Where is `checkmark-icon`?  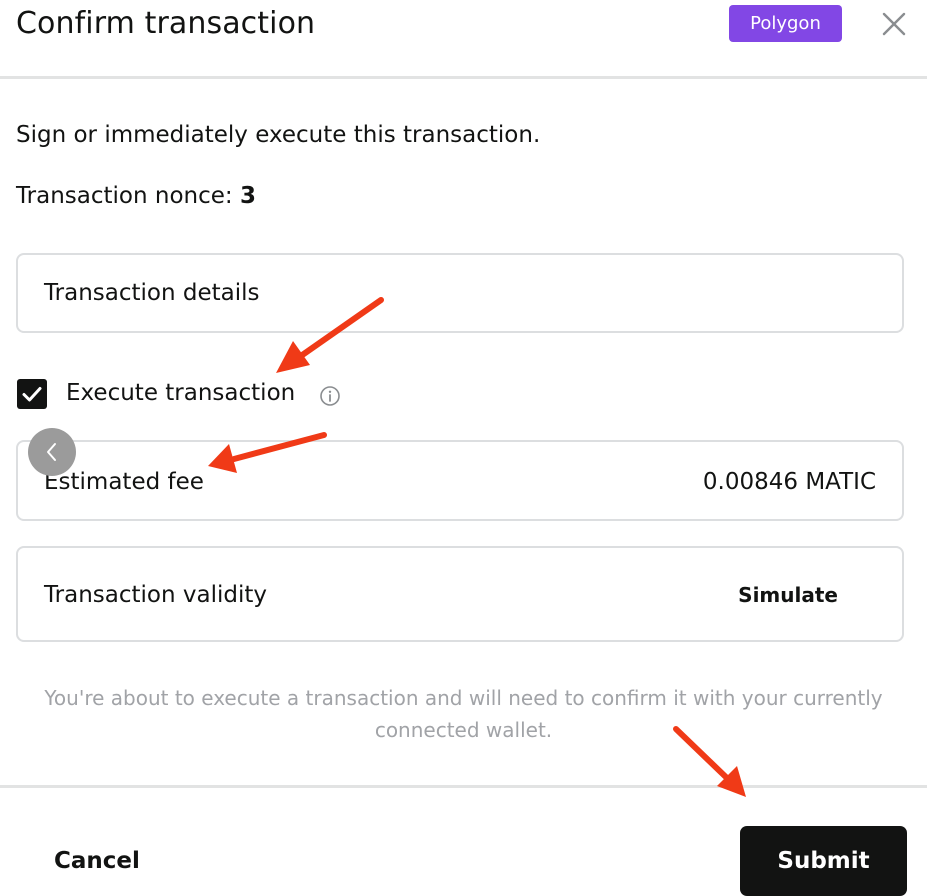
checkmark-icon is located at coordinates (32, 394).